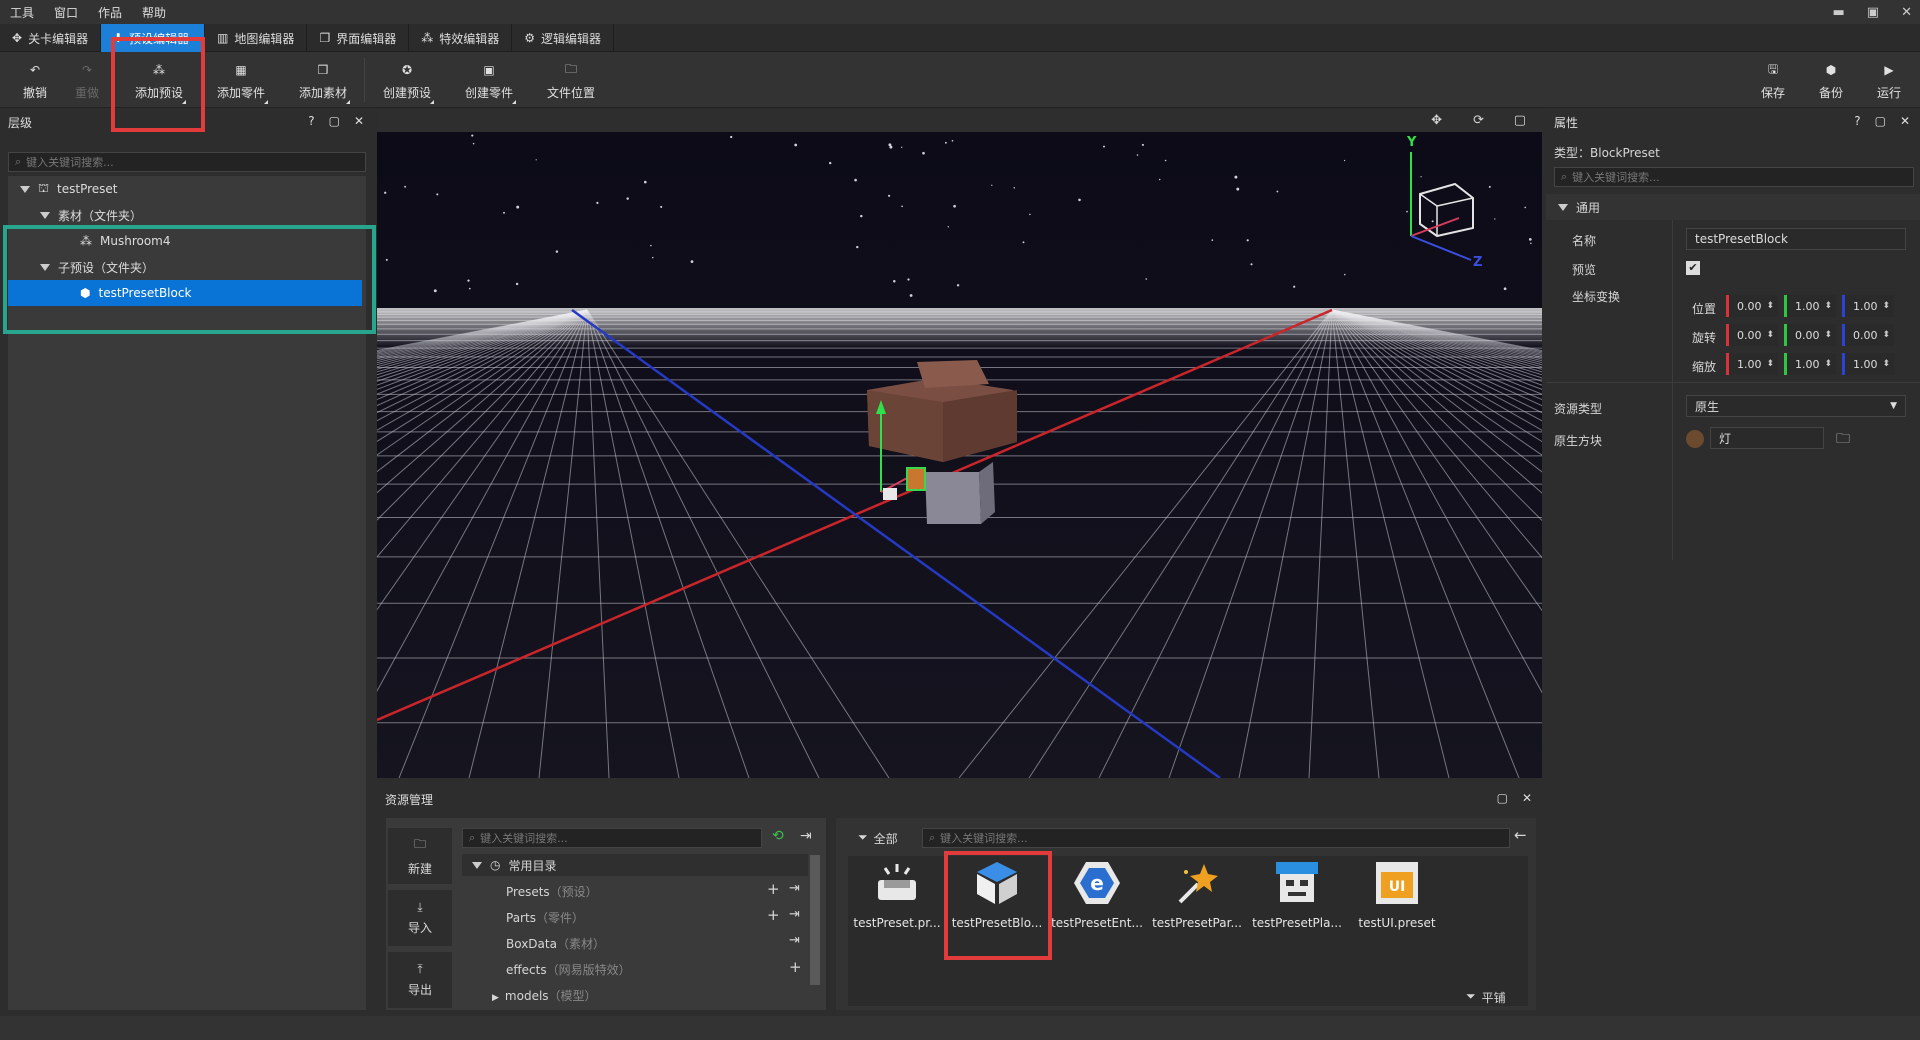 The image size is (1920, 1040). Describe the element at coordinates (545, 917) in the screenshot. I see `tree-item-parts: Parts（零件）` at that location.